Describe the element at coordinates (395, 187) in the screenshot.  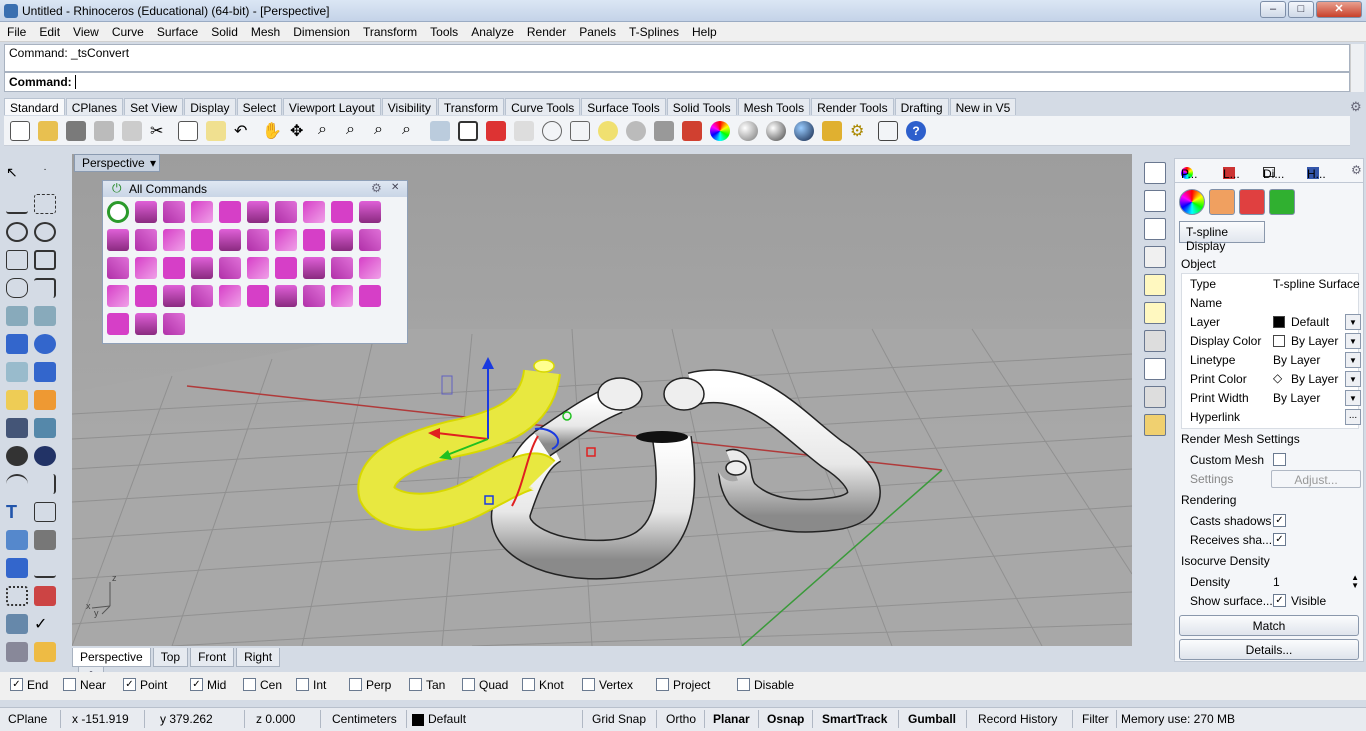
I see `toolbar-close-icon: ✕` at that location.